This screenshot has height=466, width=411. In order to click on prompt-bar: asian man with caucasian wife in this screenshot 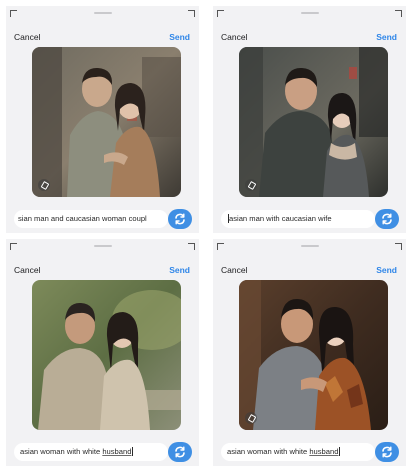, I will do `click(310, 219)`.